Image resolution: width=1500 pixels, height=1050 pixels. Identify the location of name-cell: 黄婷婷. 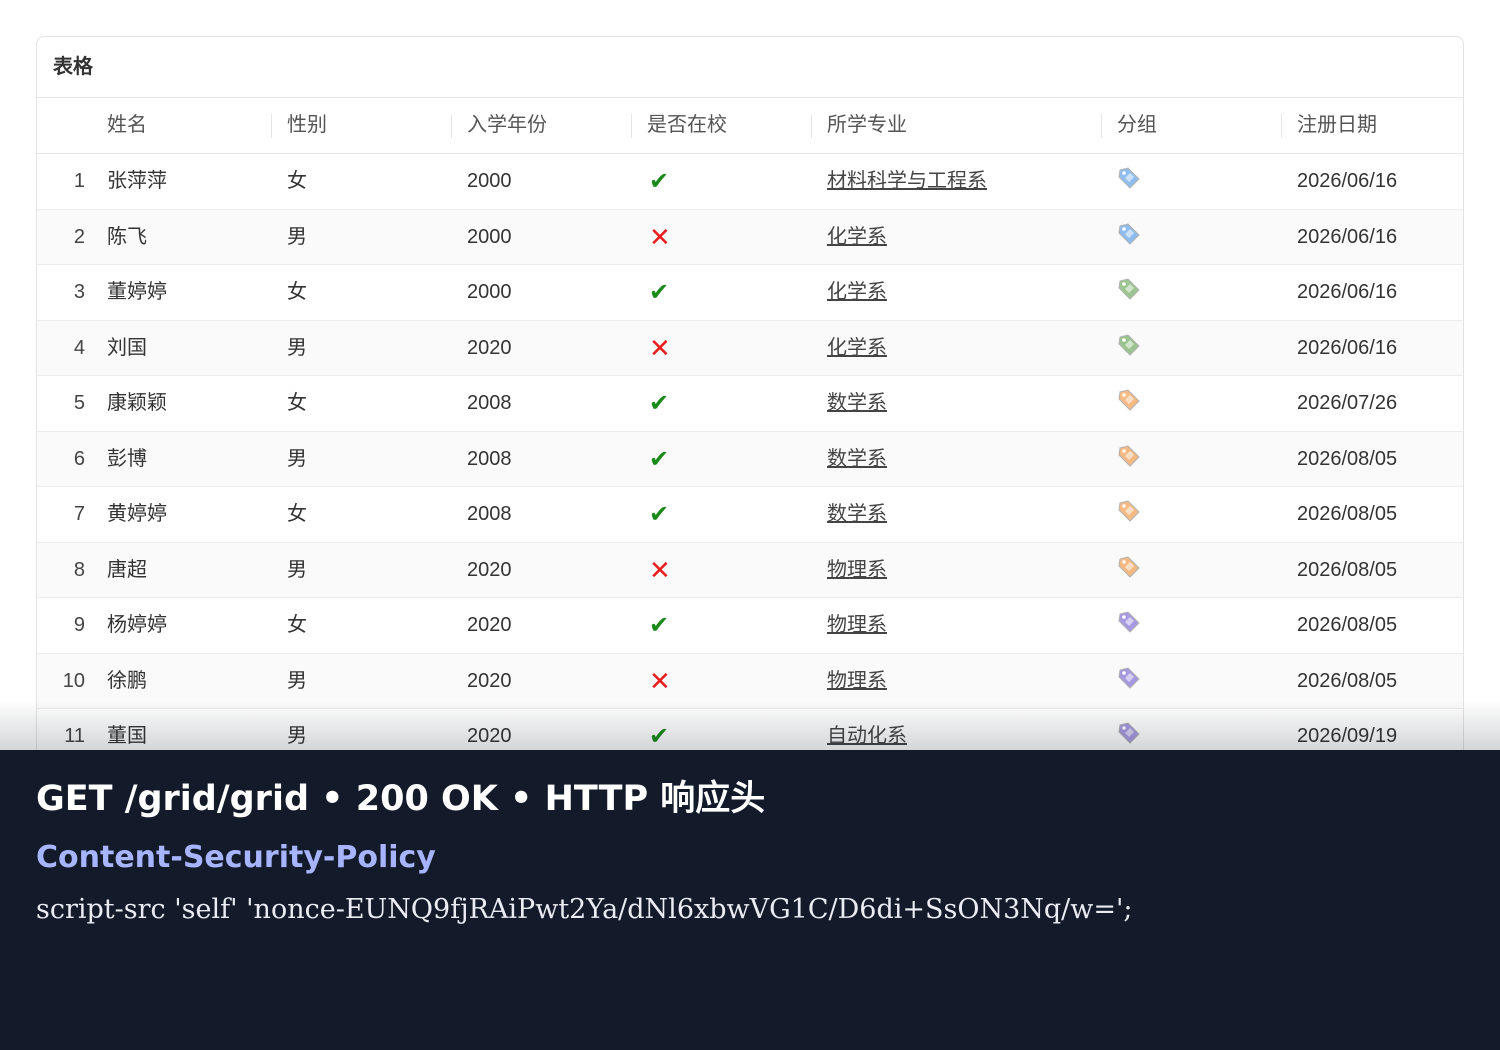
(137, 514).